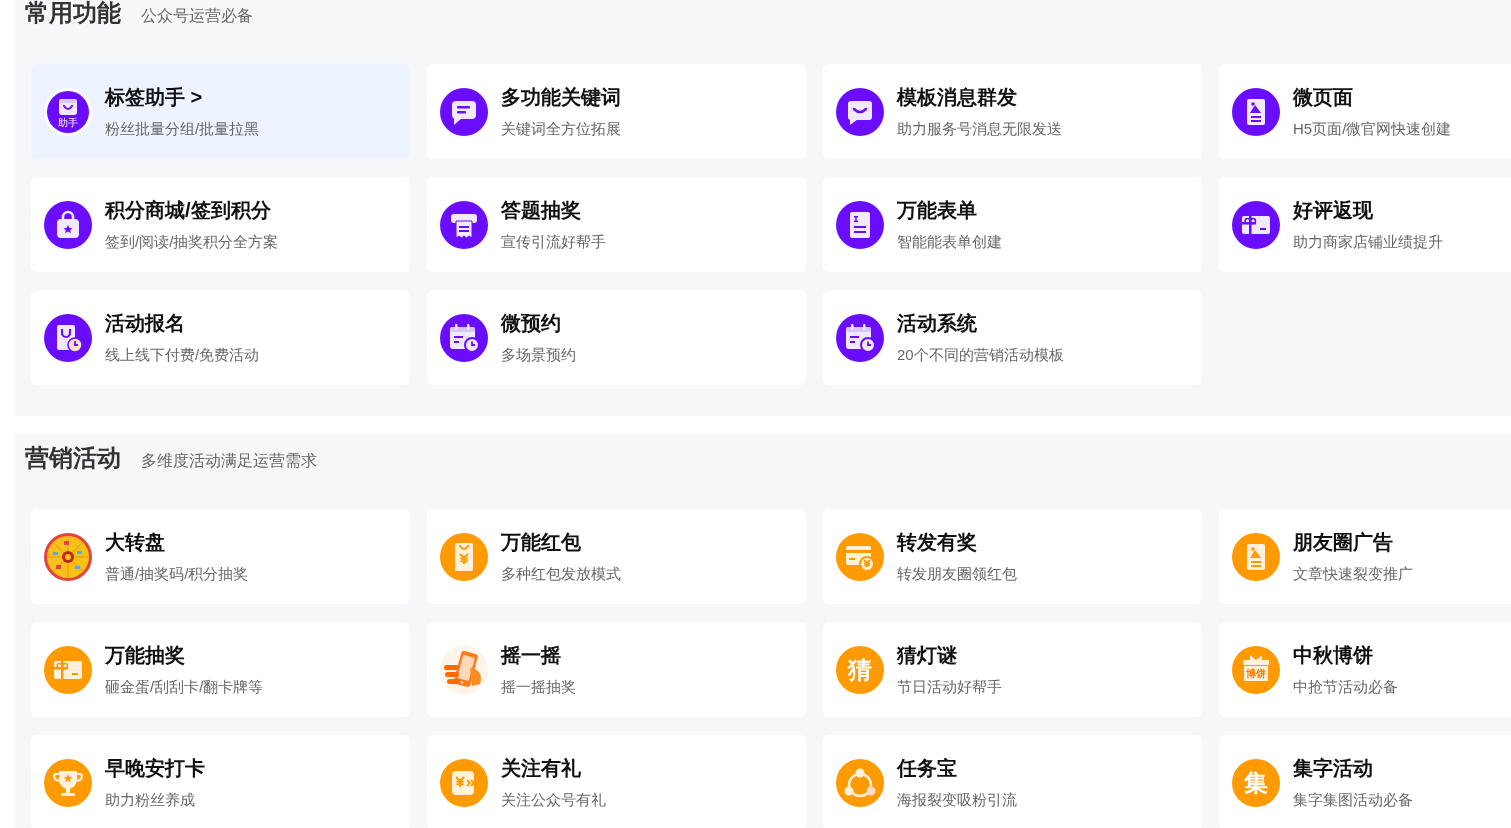 The image size is (1511, 828). Describe the element at coordinates (184, 686) in the screenshot. I see `card-subtitle: 砸金蛋/刮刮卡/翻卡牌等` at that location.